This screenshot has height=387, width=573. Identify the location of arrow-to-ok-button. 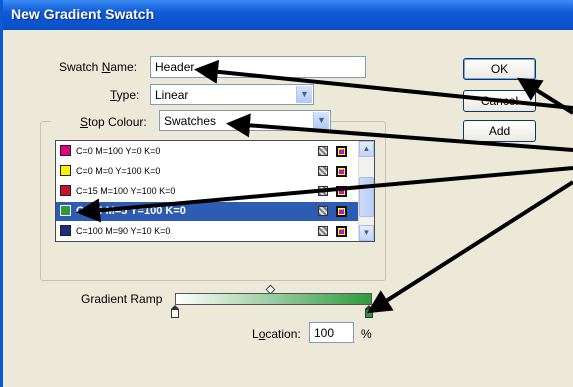
(544, 96).